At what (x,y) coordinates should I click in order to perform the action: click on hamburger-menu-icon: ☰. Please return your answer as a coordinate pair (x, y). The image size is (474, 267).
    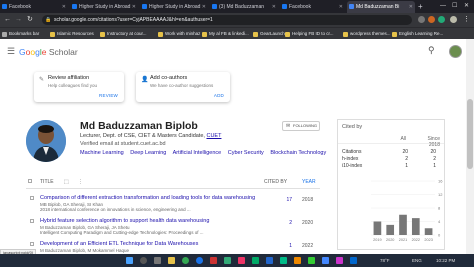
    Looking at the image, I should click on (11, 51).